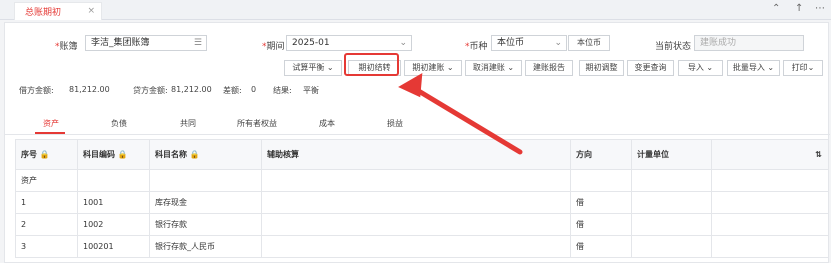  Describe the element at coordinates (803, 68) in the screenshot. I see `print-button: 打印⌄` at that location.